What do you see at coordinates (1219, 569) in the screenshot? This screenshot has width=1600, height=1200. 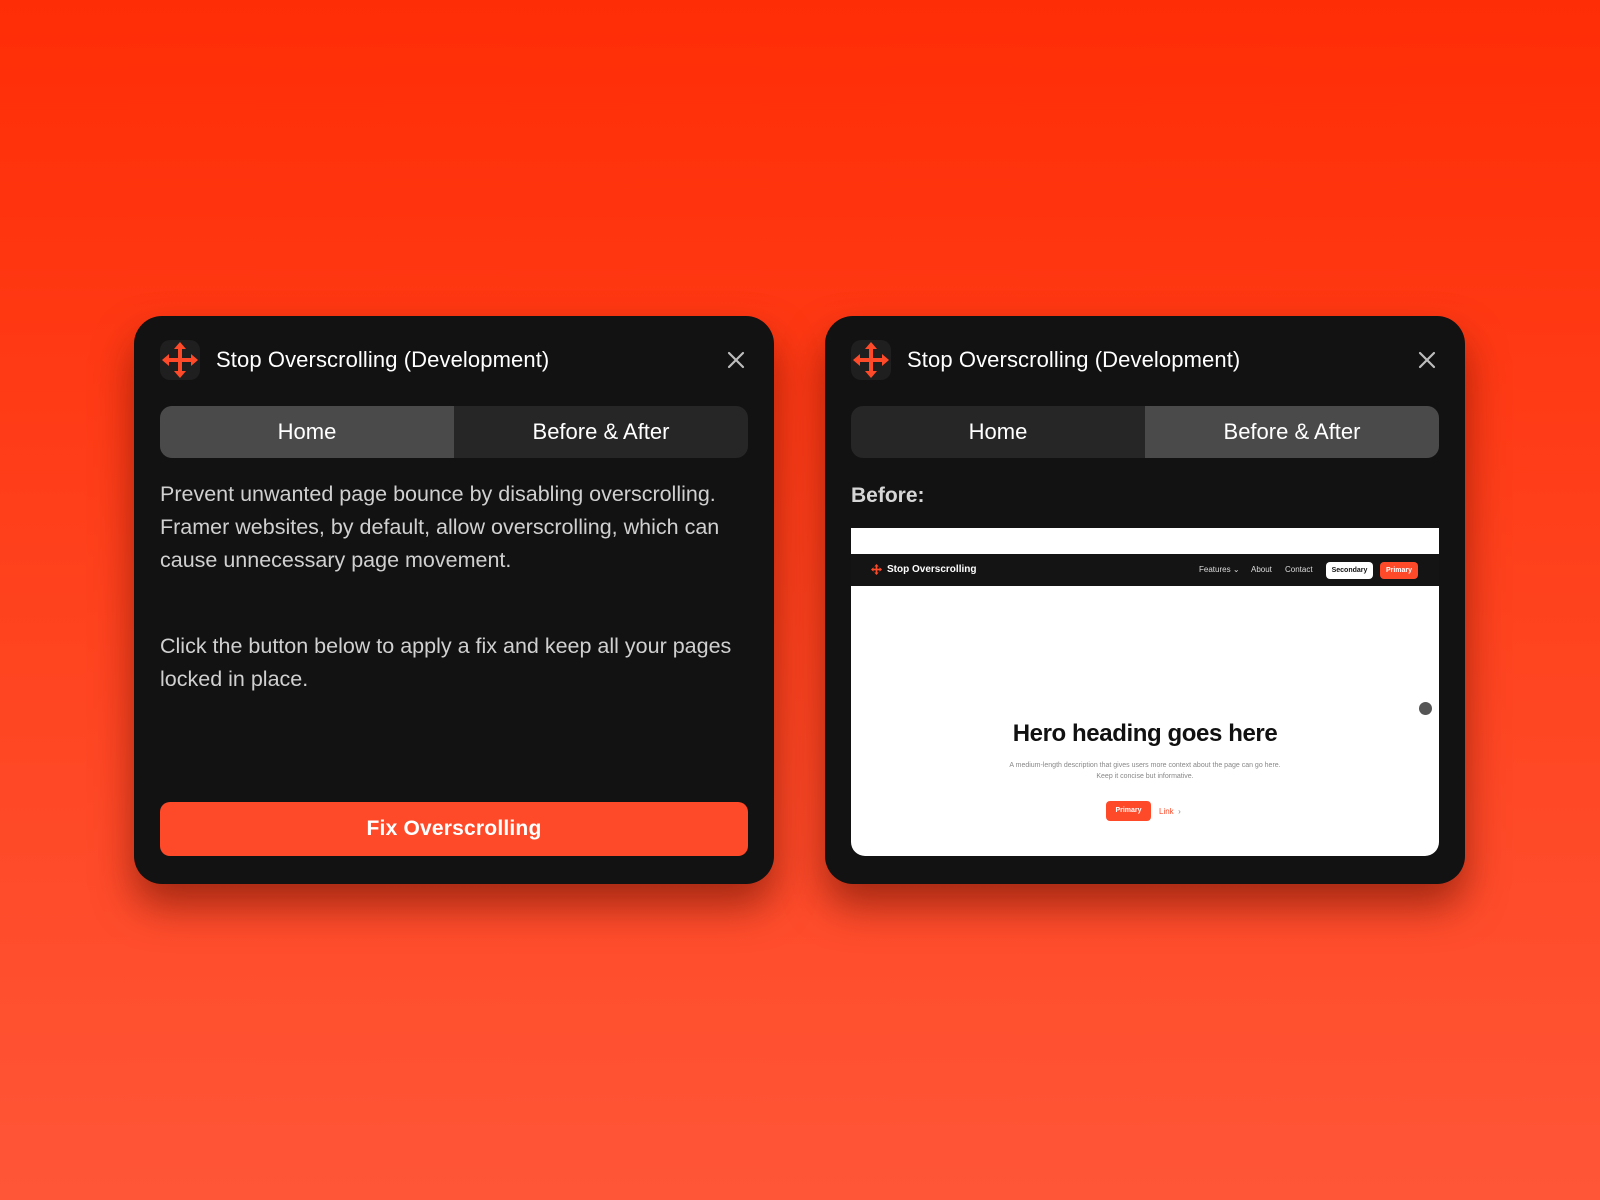 I see `preview-nav-features: Features ⌄` at bounding box center [1219, 569].